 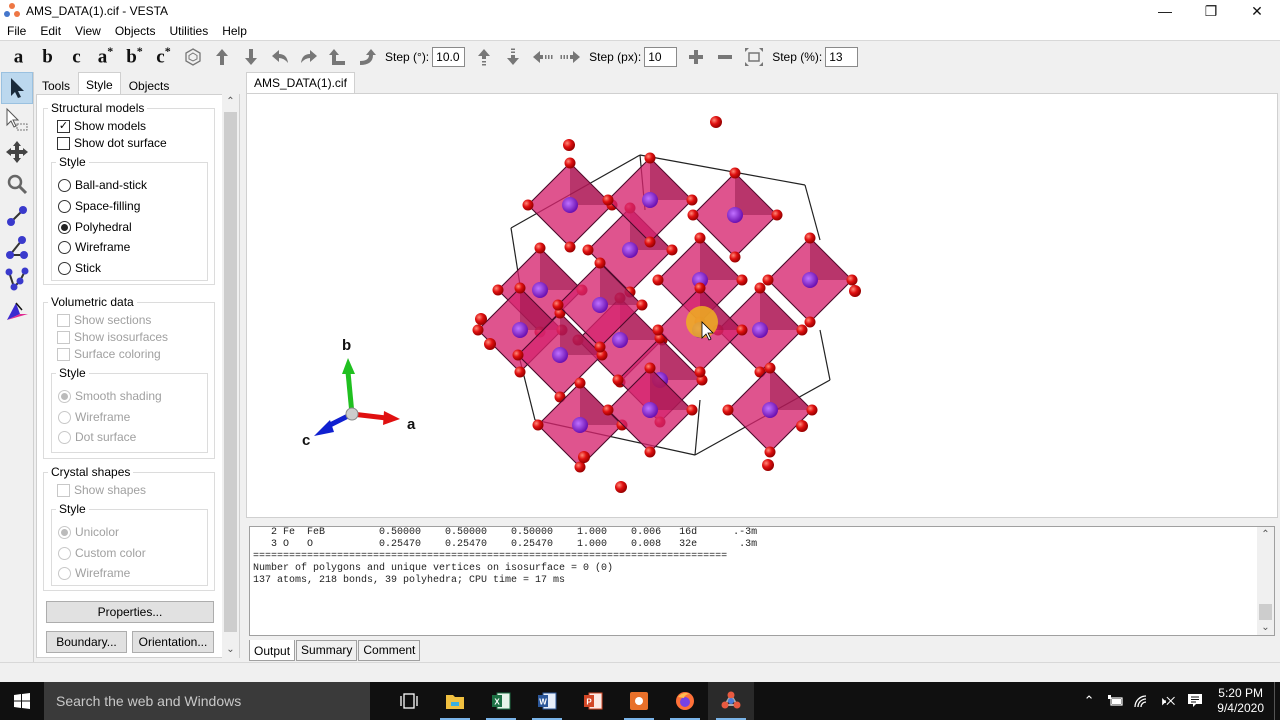 What do you see at coordinates (1265, 612) in the screenshot?
I see `output-scroll-thumb` at bounding box center [1265, 612].